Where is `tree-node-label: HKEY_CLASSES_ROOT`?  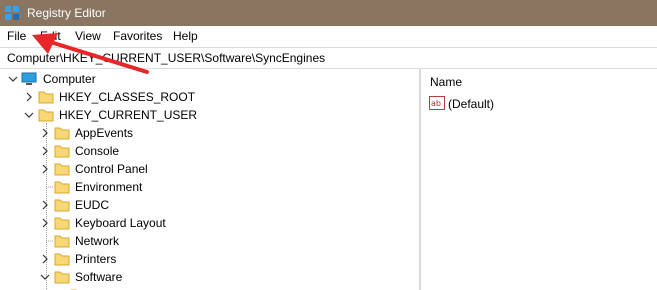
tree-node-label: HKEY_CLASSES_ROOT is located at coordinates (127, 97).